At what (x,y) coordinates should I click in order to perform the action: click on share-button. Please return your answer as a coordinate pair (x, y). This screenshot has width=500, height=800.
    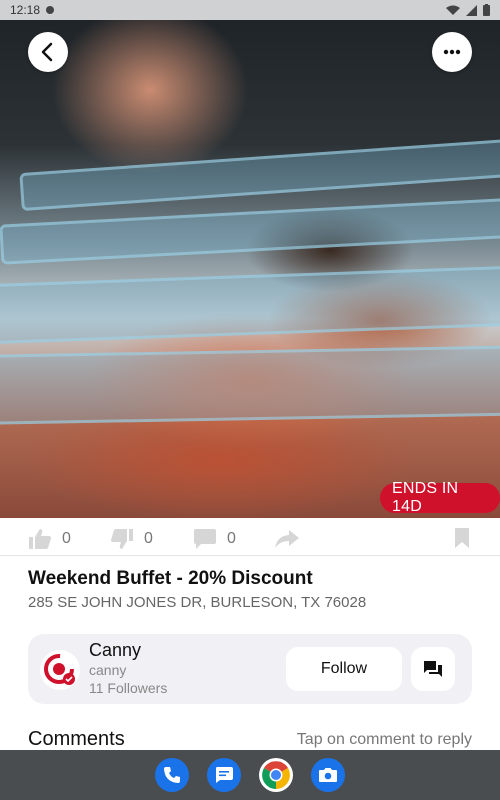
    Looking at the image, I should click on (287, 539).